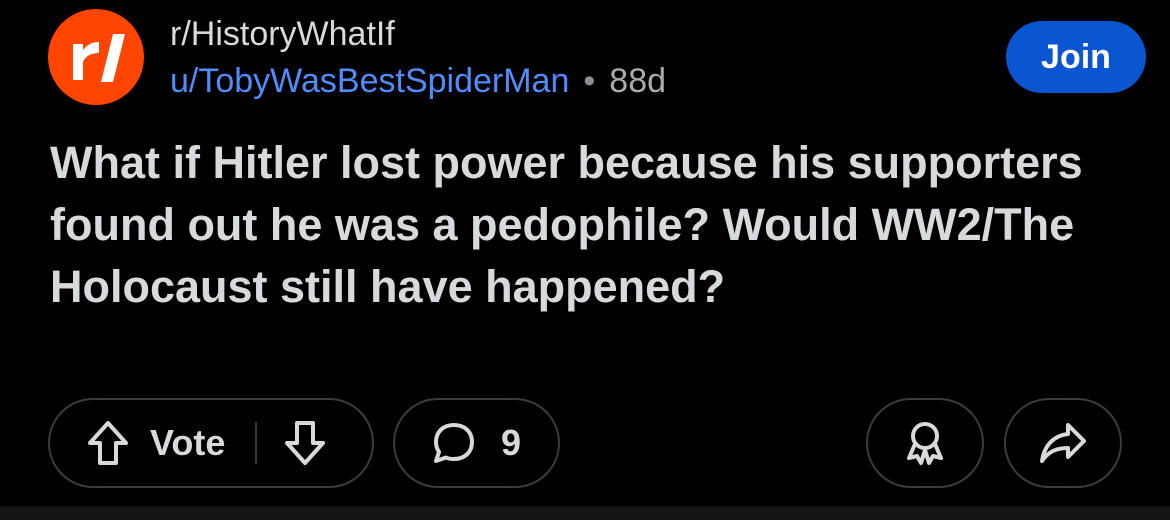 This screenshot has height=520, width=1170. Describe the element at coordinates (1076, 57) in the screenshot. I see `join-button: Join` at that location.